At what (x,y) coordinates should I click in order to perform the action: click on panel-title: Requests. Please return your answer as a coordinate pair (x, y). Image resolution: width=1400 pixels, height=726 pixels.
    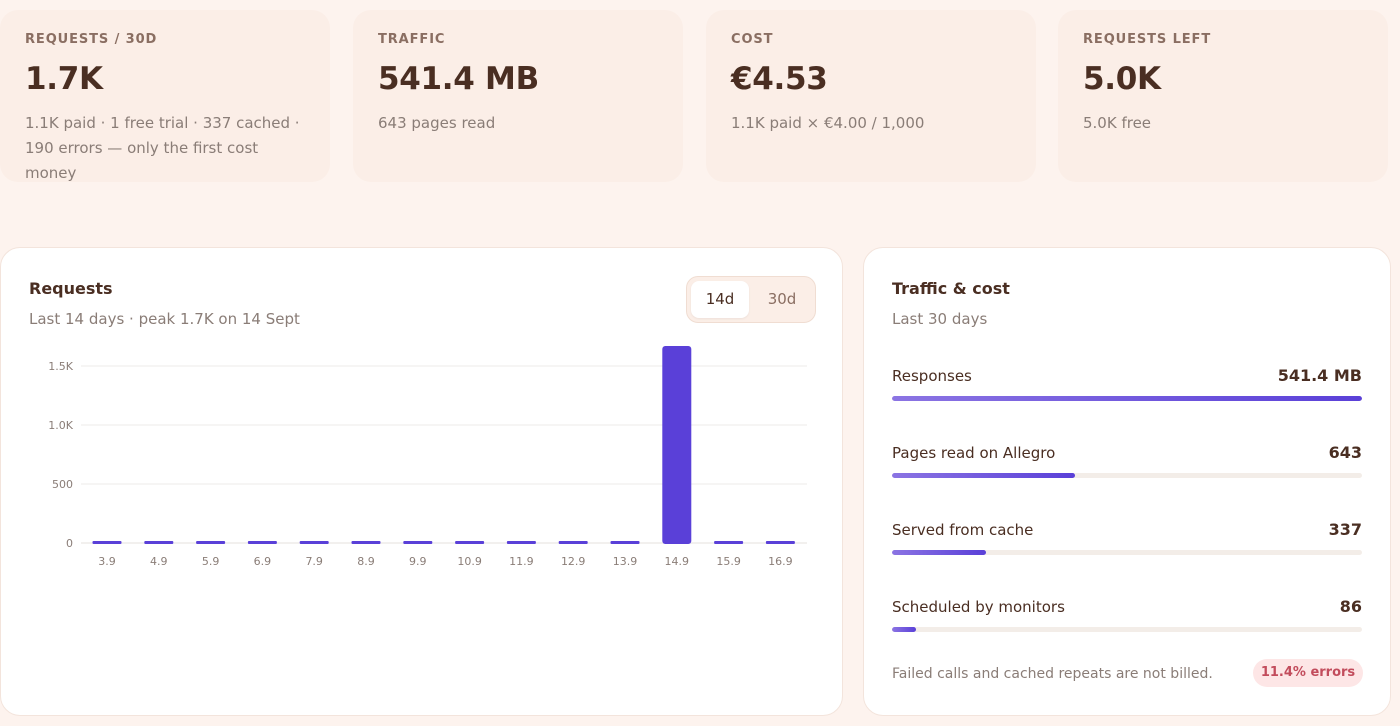
    Looking at the image, I should click on (71, 288).